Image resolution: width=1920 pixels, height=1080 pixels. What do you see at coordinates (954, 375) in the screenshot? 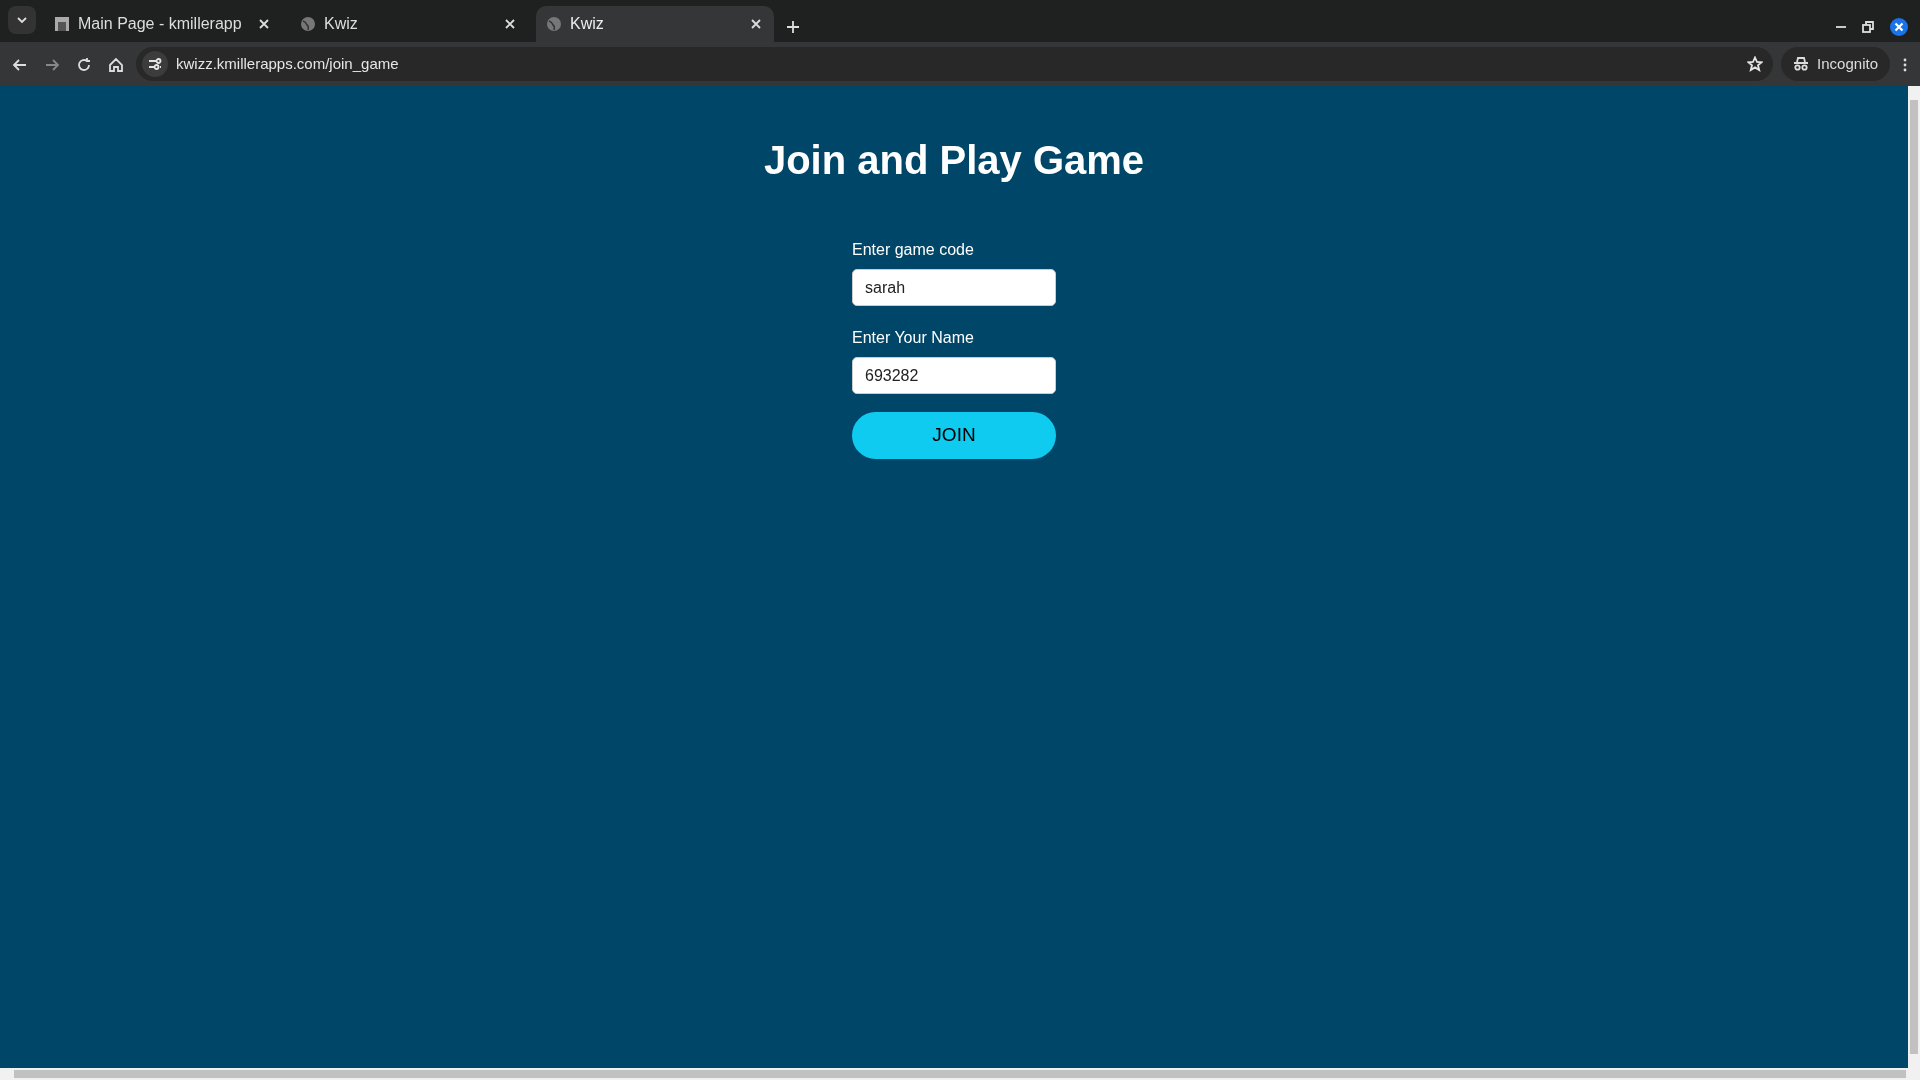
I see `input-field: 693282` at bounding box center [954, 375].